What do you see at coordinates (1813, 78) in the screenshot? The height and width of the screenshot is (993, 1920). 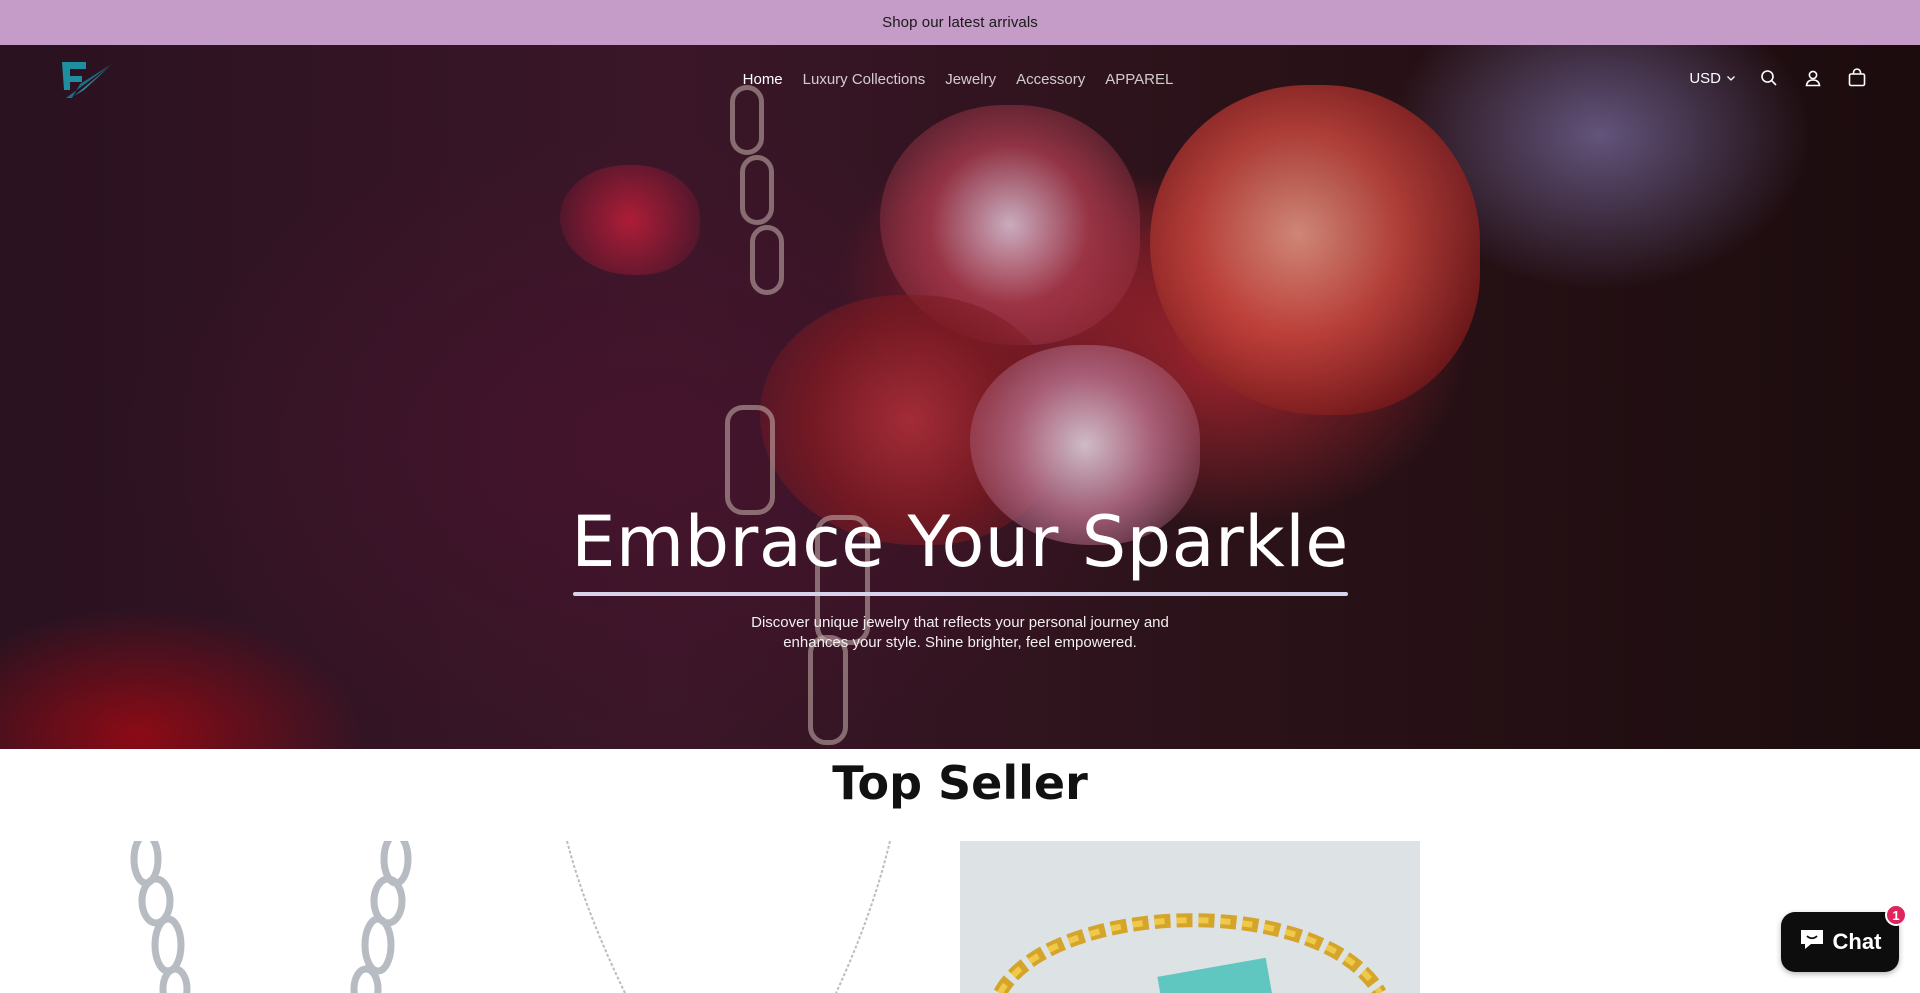 I see `account-icon` at bounding box center [1813, 78].